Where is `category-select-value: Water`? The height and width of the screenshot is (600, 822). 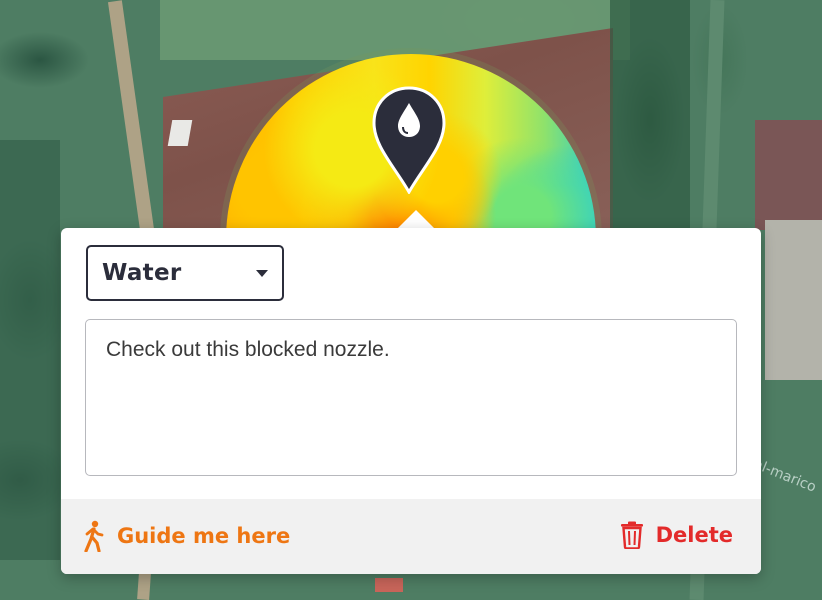
category-select-value: Water is located at coordinates (142, 273).